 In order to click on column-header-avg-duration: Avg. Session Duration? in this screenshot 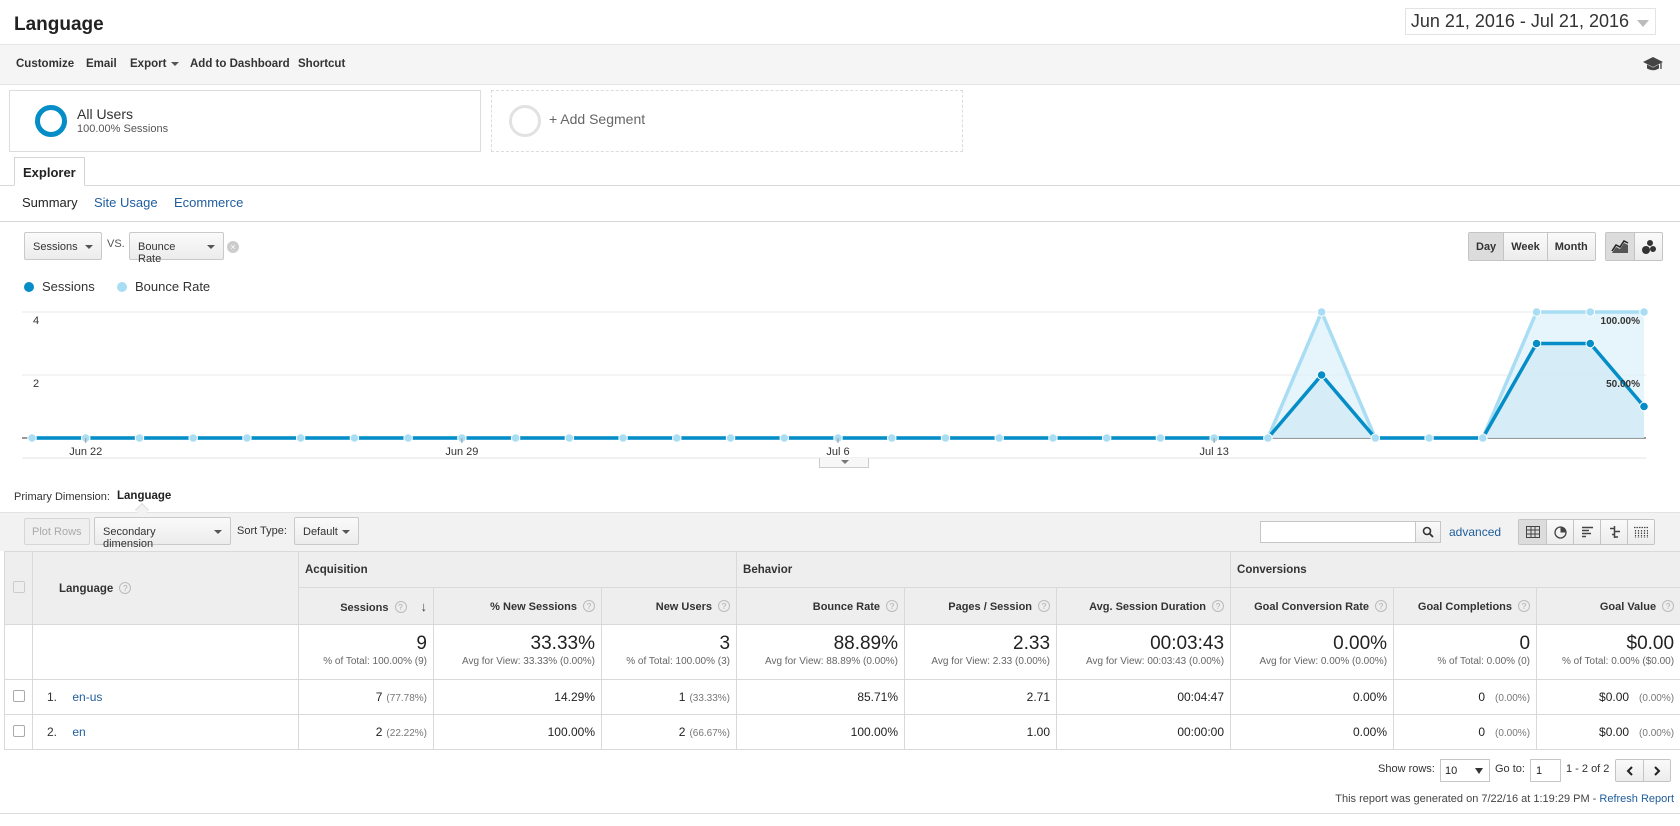, I will do `click(1144, 606)`.